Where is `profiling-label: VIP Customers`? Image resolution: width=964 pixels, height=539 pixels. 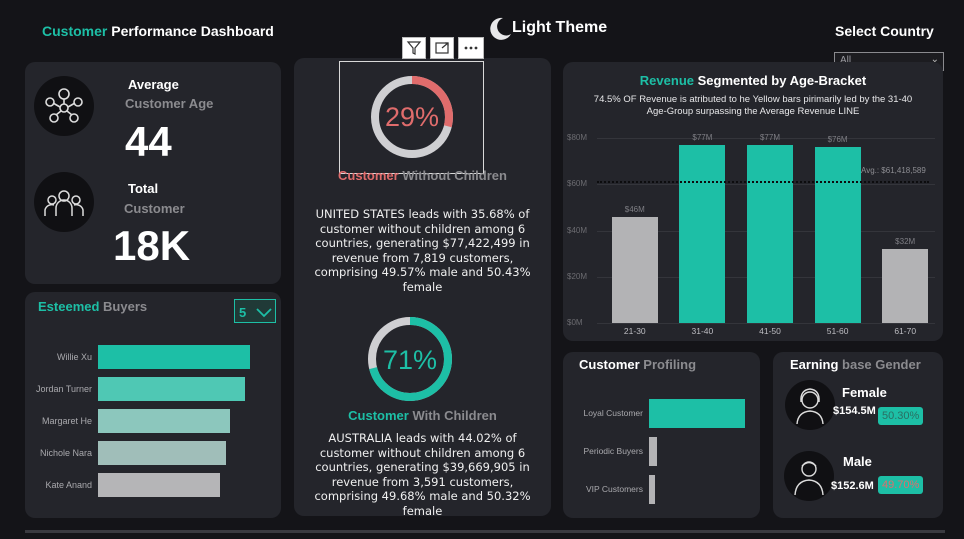
profiling-label: VIP Customers is located at coordinates (614, 489).